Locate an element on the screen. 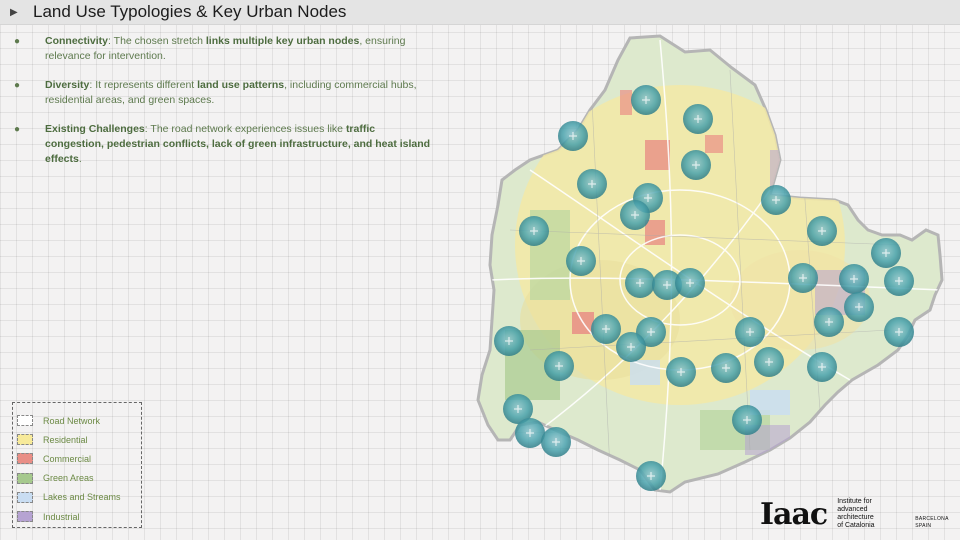  logo-mark: Iaac is located at coordinates (794, 514).